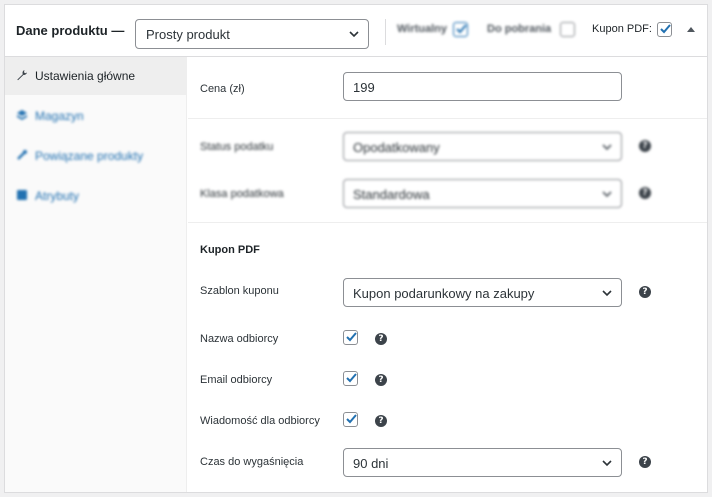 This screenshot has height=497, width=712. Describe the element at coordinates (237, 147) in the screenshot. I see `tax-status-label: Status podatku` at that location.